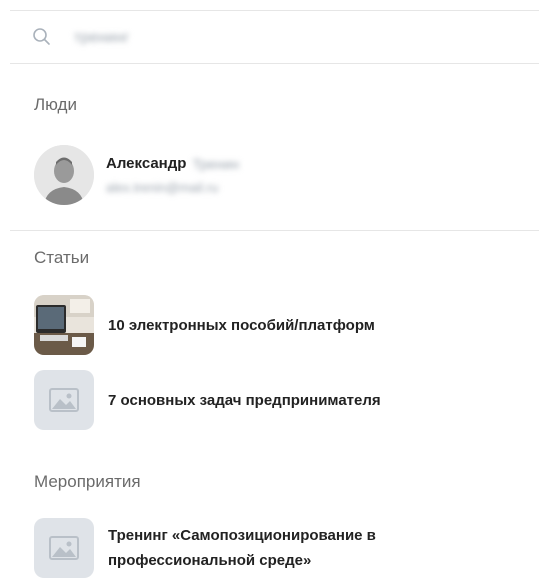  Describe the element at coordinates (87, 481) in the screenshot. I see `section-title-events: Мероприятия` at that location.